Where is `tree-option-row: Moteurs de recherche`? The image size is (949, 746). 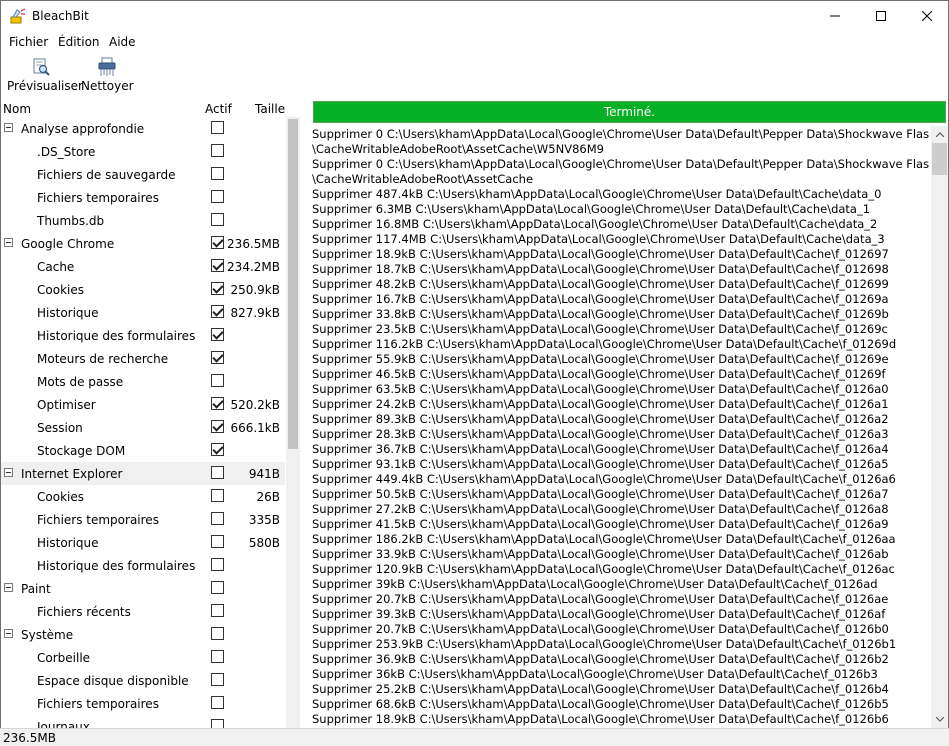
tree-option-row: Moteurs de recherche is located at coordinates (143, 358).